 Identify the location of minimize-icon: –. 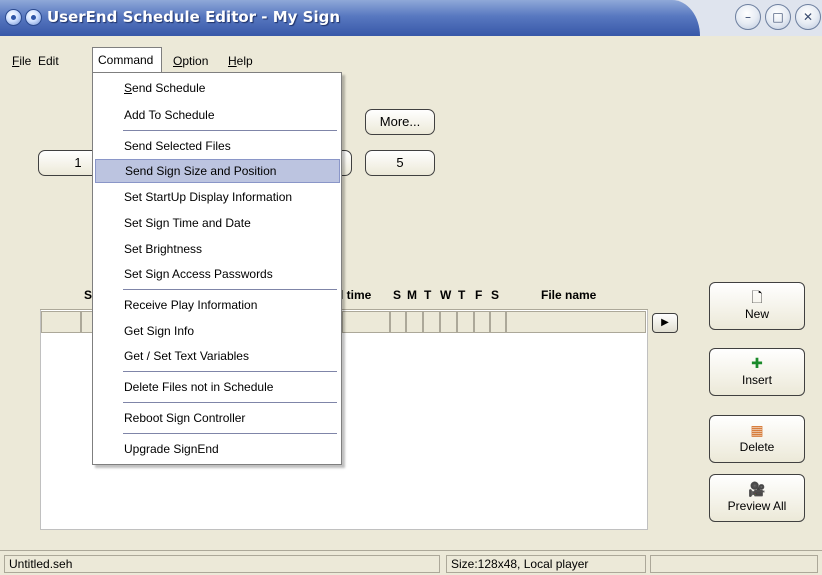
(748, 17).